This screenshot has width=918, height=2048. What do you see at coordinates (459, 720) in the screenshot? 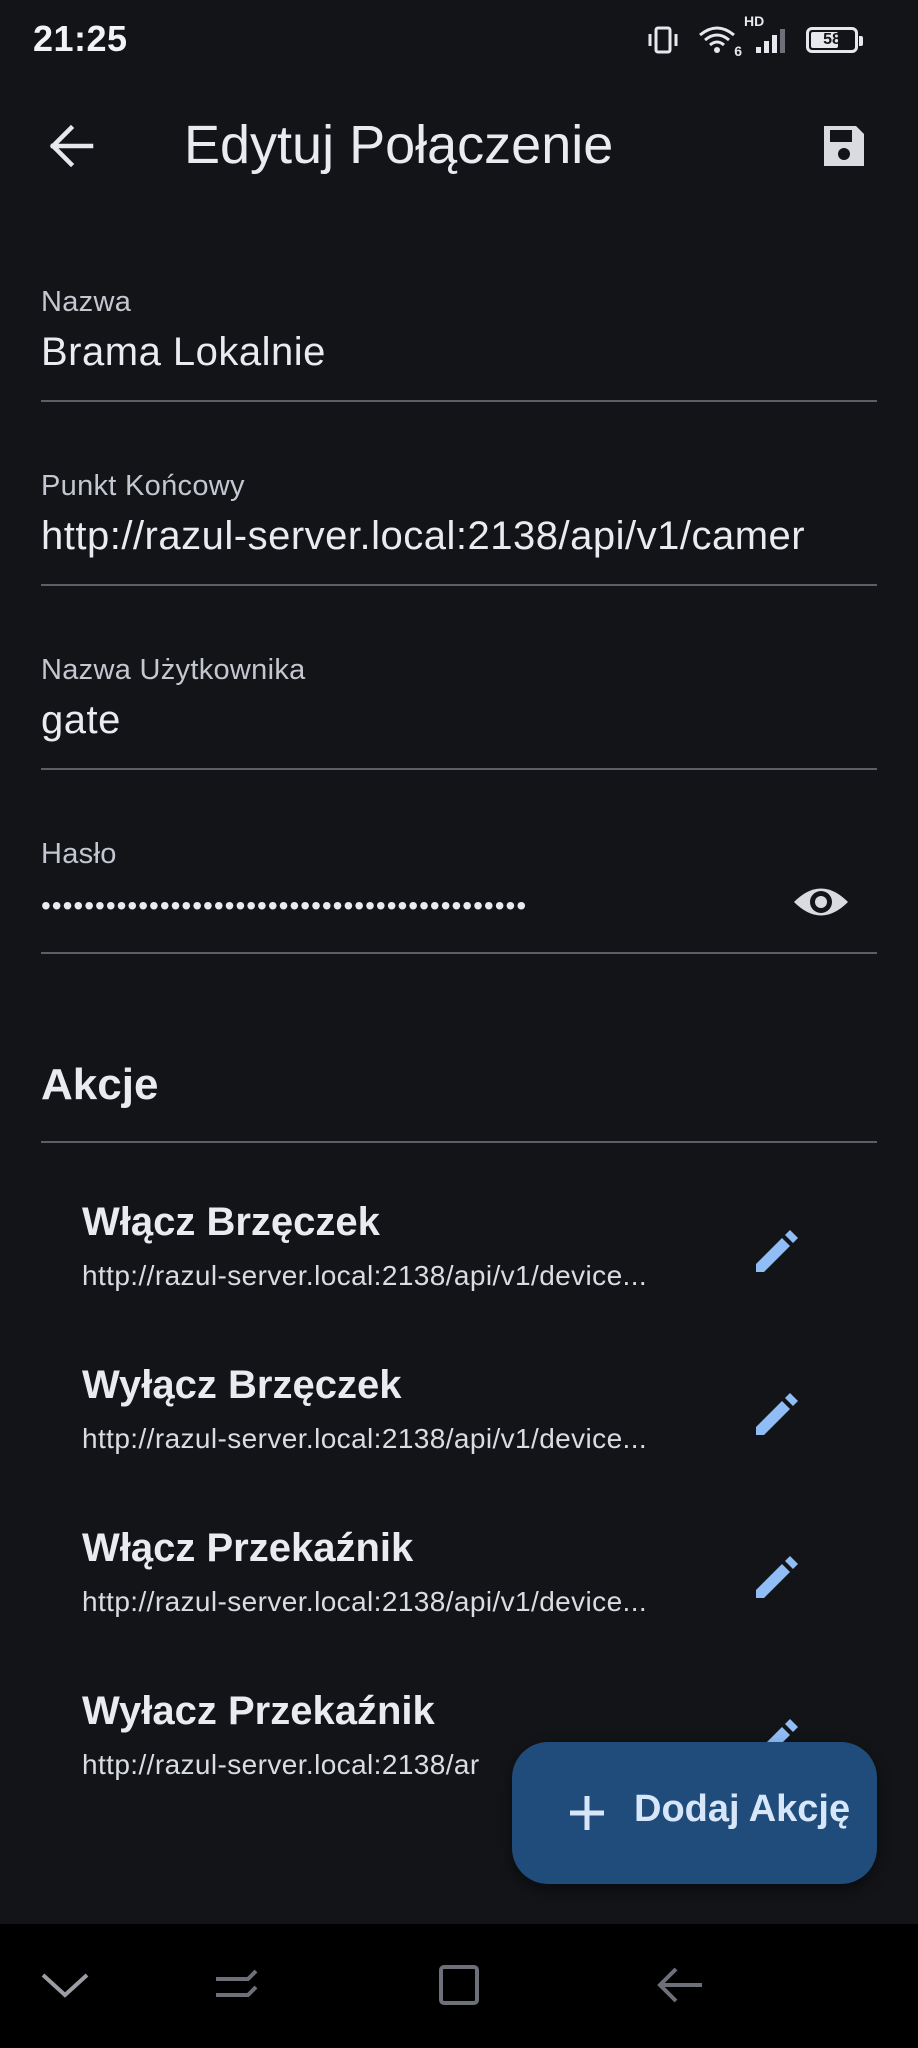
I see `username-input` at bounding box center [459, 720].